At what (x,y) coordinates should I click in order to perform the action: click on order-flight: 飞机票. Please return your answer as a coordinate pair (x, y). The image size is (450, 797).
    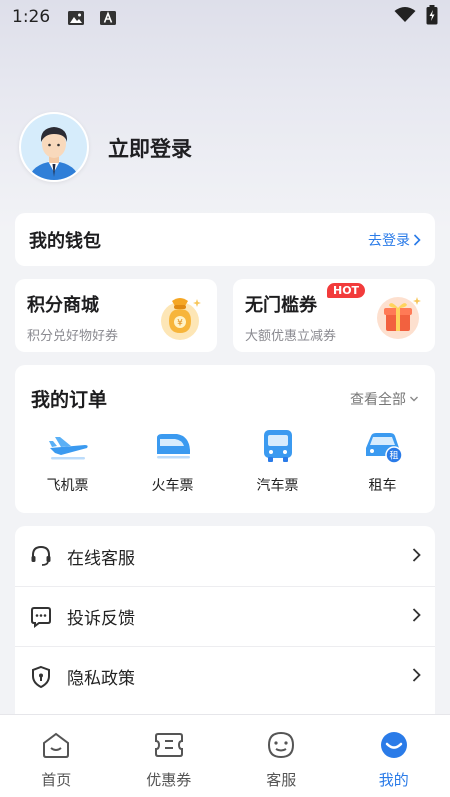
    Looking at the image, I should click on (67, 461).